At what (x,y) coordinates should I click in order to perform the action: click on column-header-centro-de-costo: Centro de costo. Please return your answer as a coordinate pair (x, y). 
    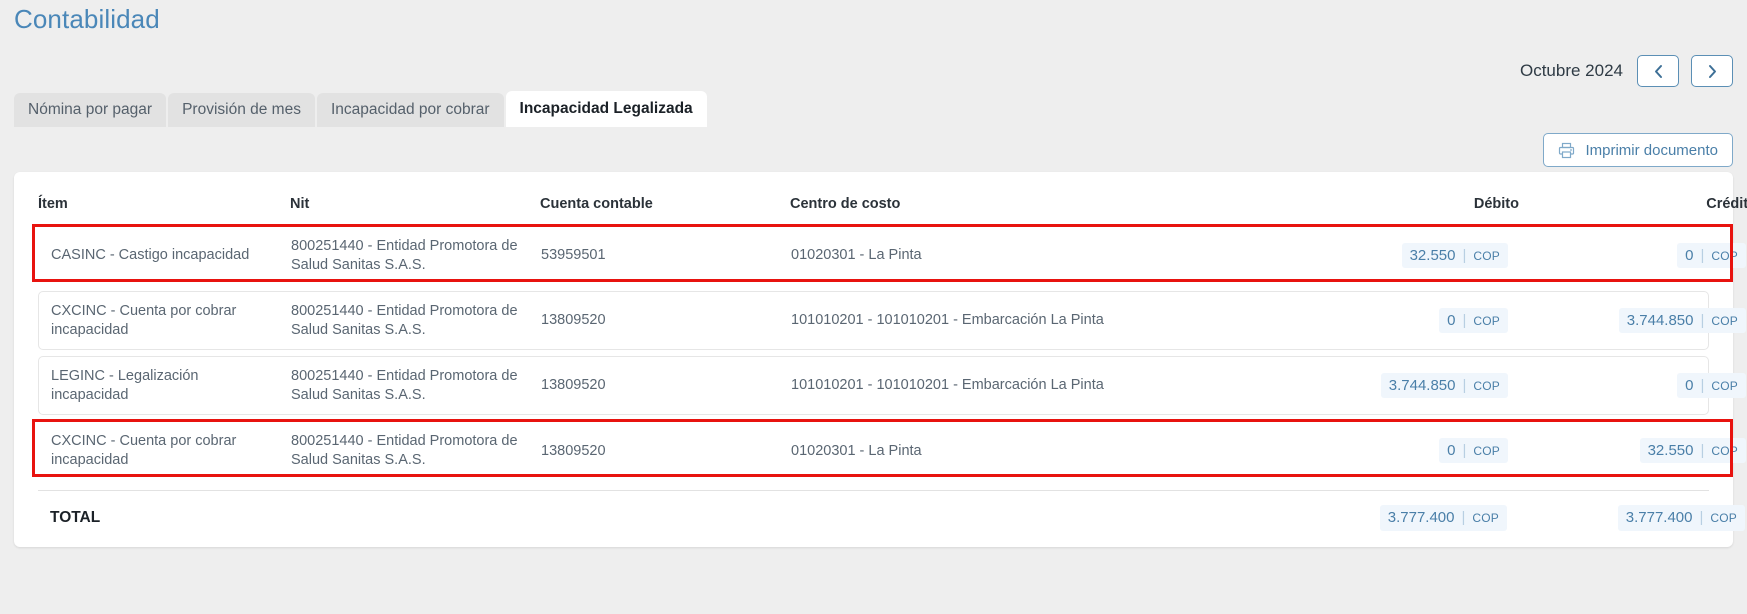
    Looking at the image, I should click on (845, 204).